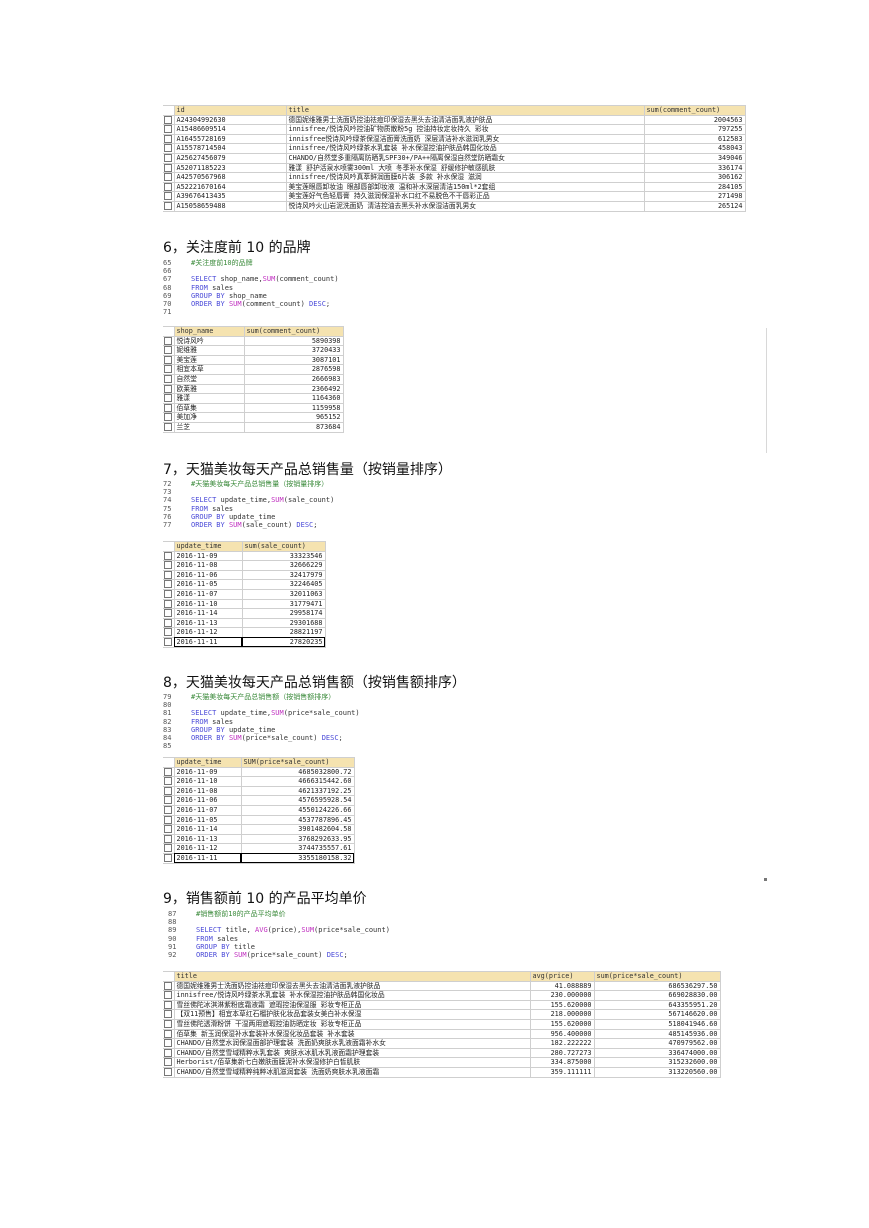  Describe the element at coordinates (253, 360) in the screenshot. I see `table-row: 美宝莲 3087101` at that location.